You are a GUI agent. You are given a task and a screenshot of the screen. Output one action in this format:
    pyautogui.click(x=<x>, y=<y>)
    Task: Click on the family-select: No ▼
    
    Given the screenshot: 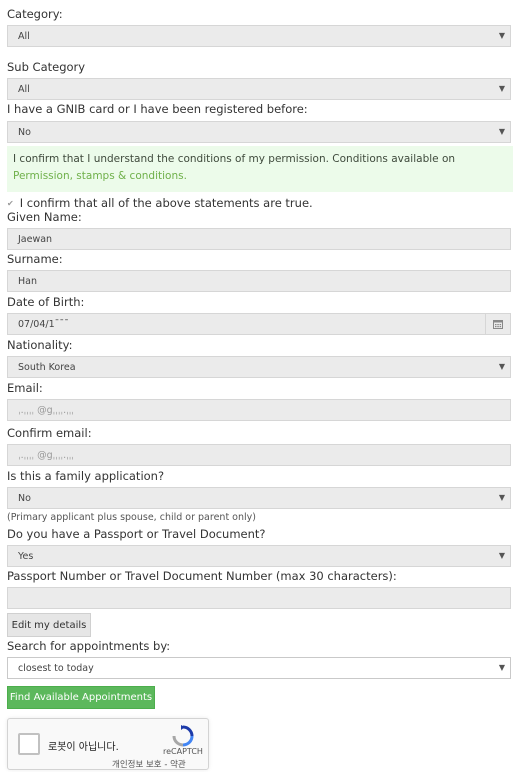 What is the action you would take?
    pyautogui.click(x=259, y=498)
    